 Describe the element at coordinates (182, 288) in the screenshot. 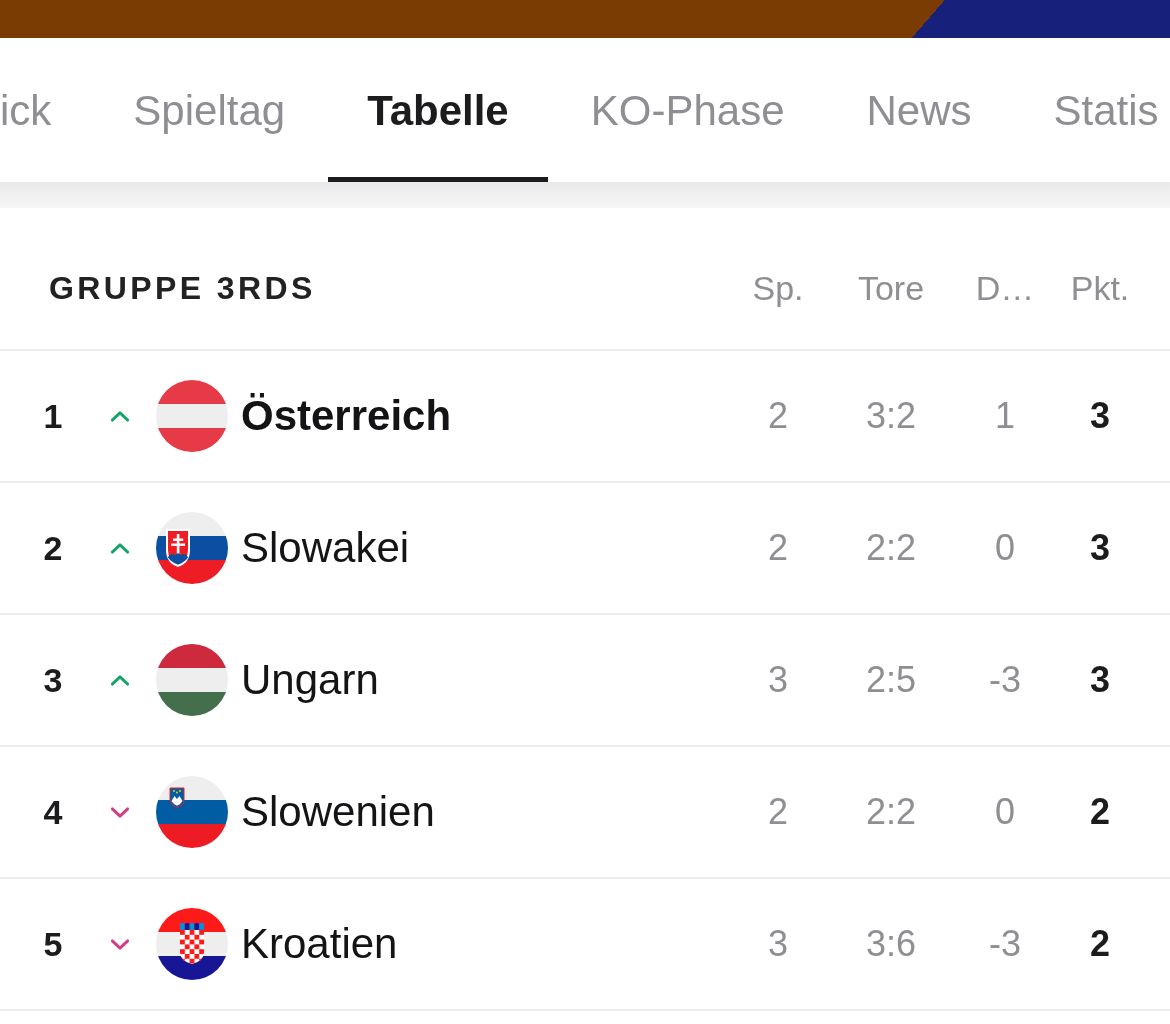

I see `group-title: GRUPPE 3RDS` at that location.